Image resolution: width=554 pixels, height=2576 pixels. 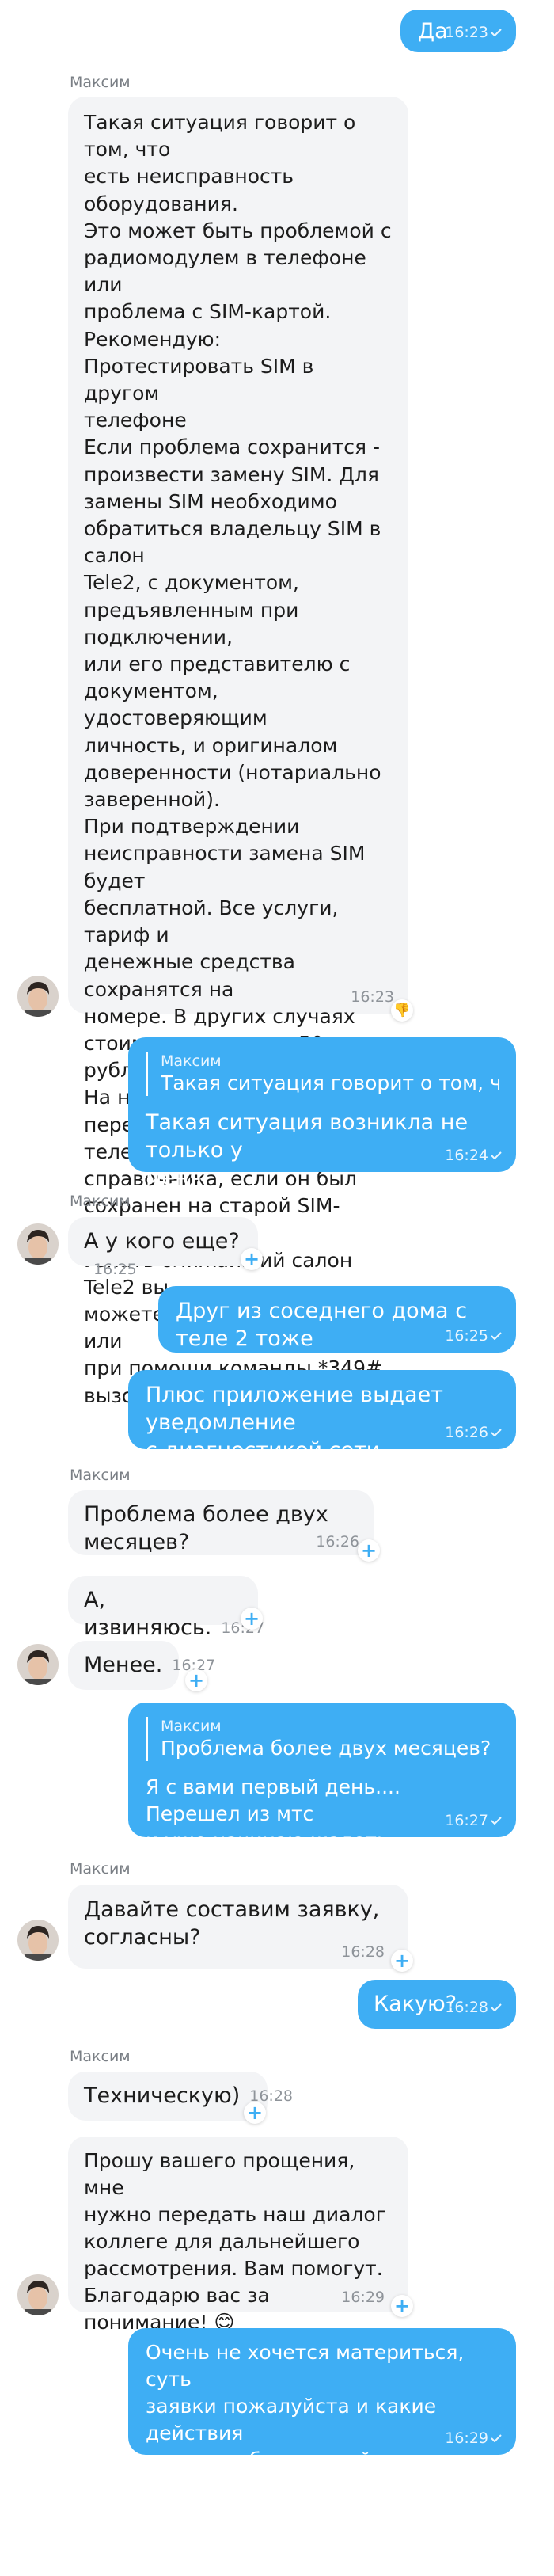 What do you see at coordinates (402, 1010) in the screenshot?
I see `thumbs-down-icon: 👎` at bounding box center [402, 1010].